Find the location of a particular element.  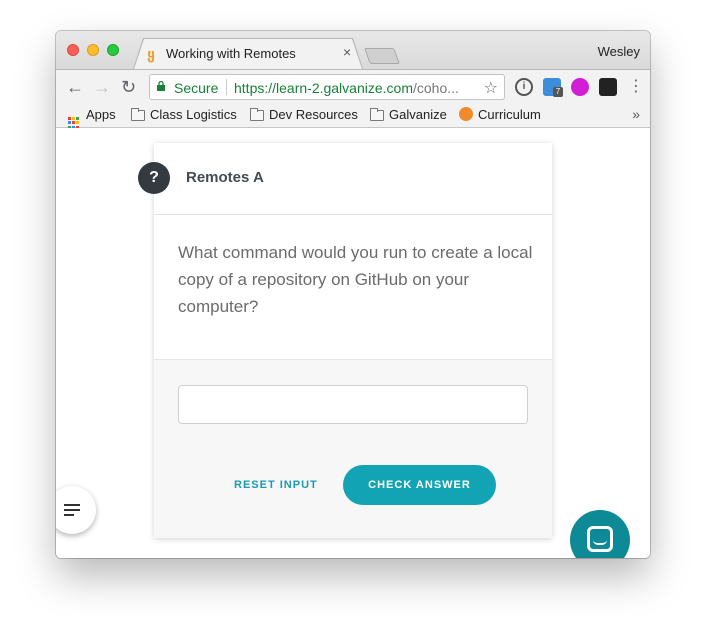

bookmark-dev-resources: Dev Resources is located at coordinates (304, 114).